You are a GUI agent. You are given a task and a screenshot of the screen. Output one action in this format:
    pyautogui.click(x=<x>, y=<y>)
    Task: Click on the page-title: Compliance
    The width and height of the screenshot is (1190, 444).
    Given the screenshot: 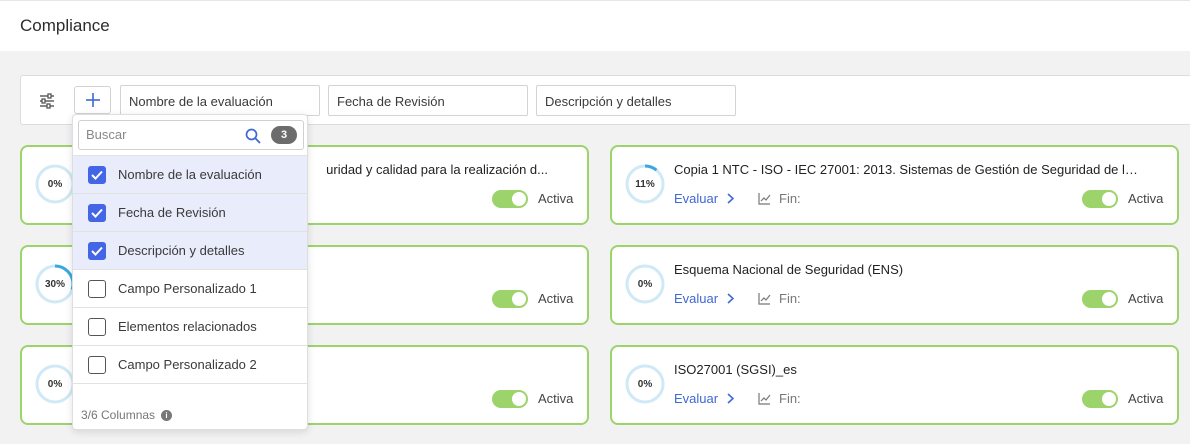 What is the action you would take?
    pyautogui.click(x=65, y=25)
    